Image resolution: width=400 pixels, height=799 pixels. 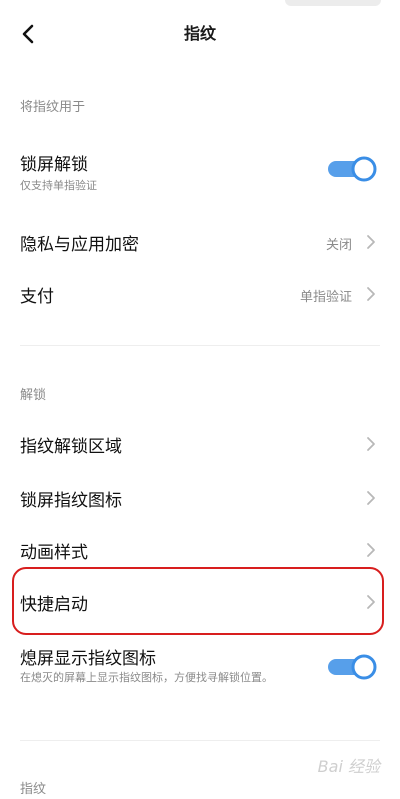 What do you see at coordinates (88, 659) in the screenshot?
I see `row-title: 熄屏显示指纹图标` at bounding box center [88, 659].